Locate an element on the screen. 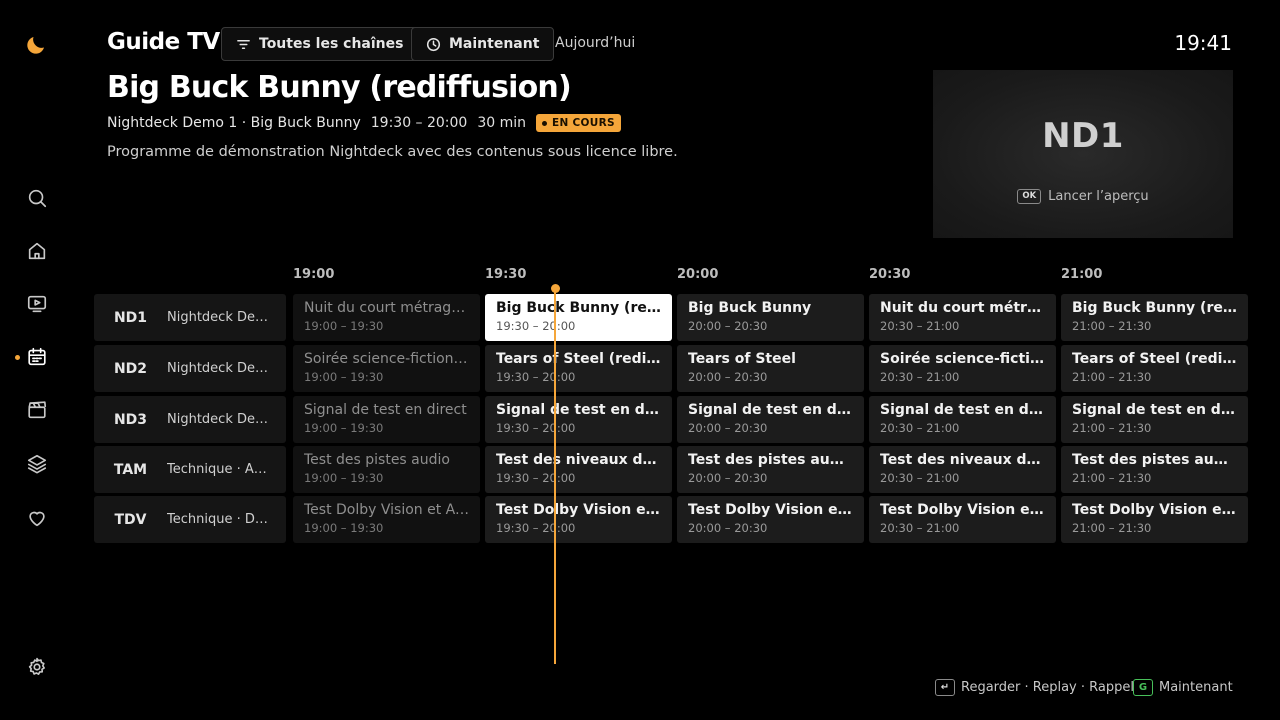 This screenshot has height=720, width=1280. program-cell-title: Test des pistes audio is located at coordinates (770, 460).